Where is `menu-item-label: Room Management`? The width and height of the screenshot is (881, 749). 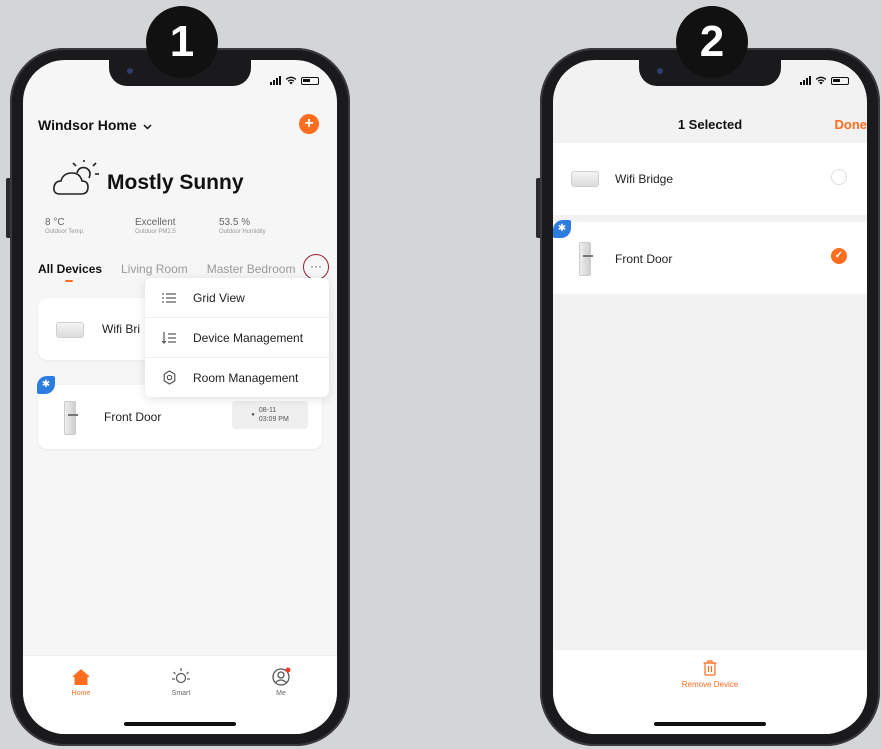
menu-item-label: Room Management is located at coordinates (246, 377).